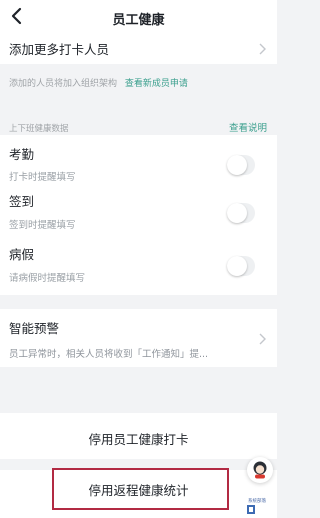 Image resolution: width=320 pixels, height=518 pixels. I want to click on add-members-label: 添加更多打卡人员, so click(59, 49).